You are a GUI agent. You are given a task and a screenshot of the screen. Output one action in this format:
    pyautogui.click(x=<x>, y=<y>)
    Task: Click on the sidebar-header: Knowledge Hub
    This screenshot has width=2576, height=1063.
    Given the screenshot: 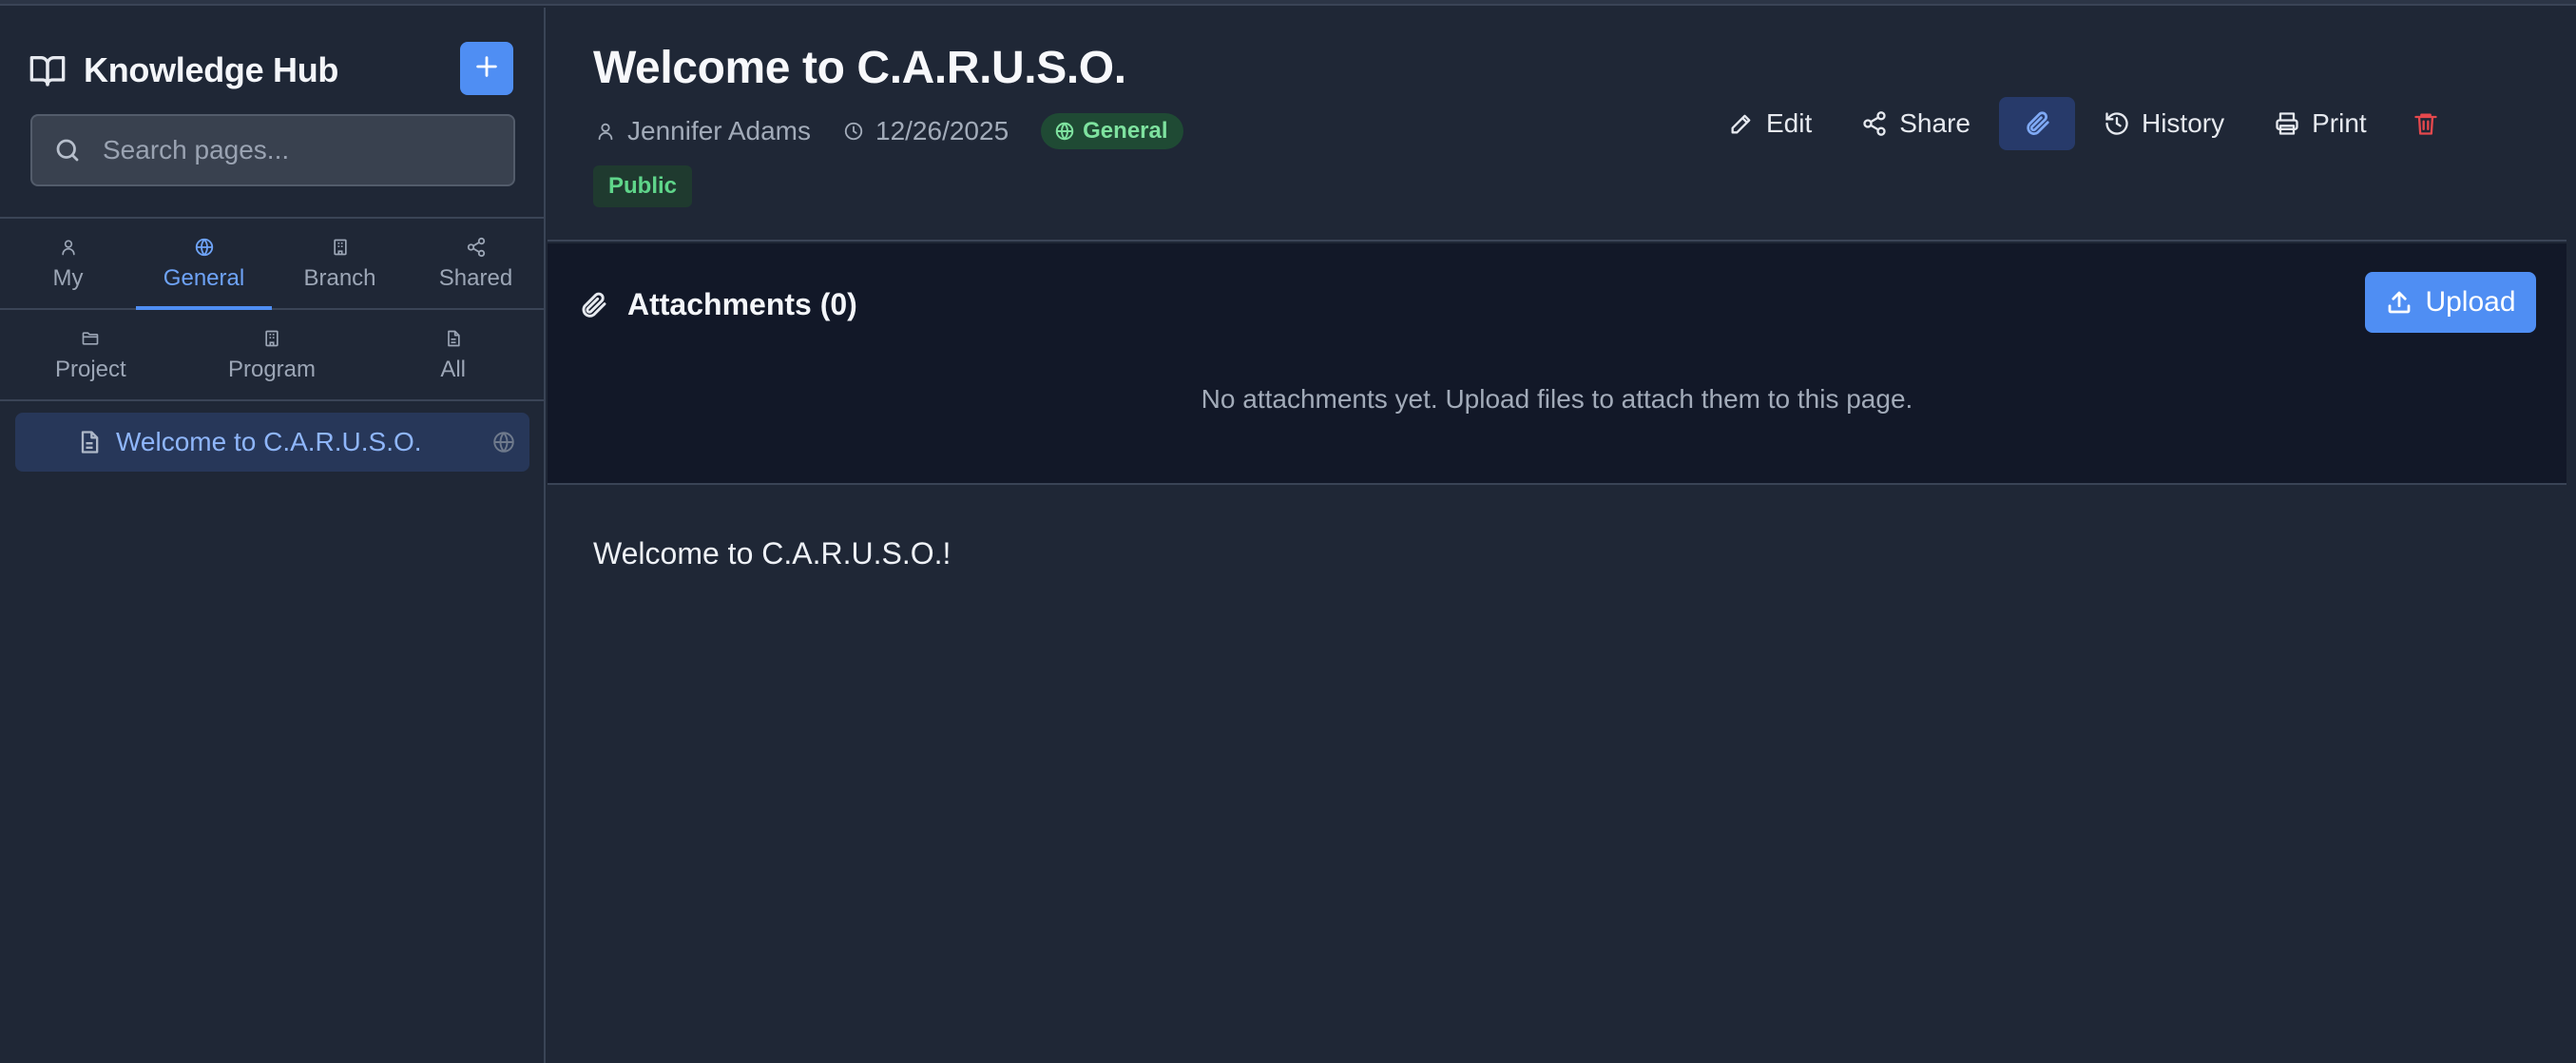 What is the action you would take?
    pyautogui.click(x=271, y=70)
    